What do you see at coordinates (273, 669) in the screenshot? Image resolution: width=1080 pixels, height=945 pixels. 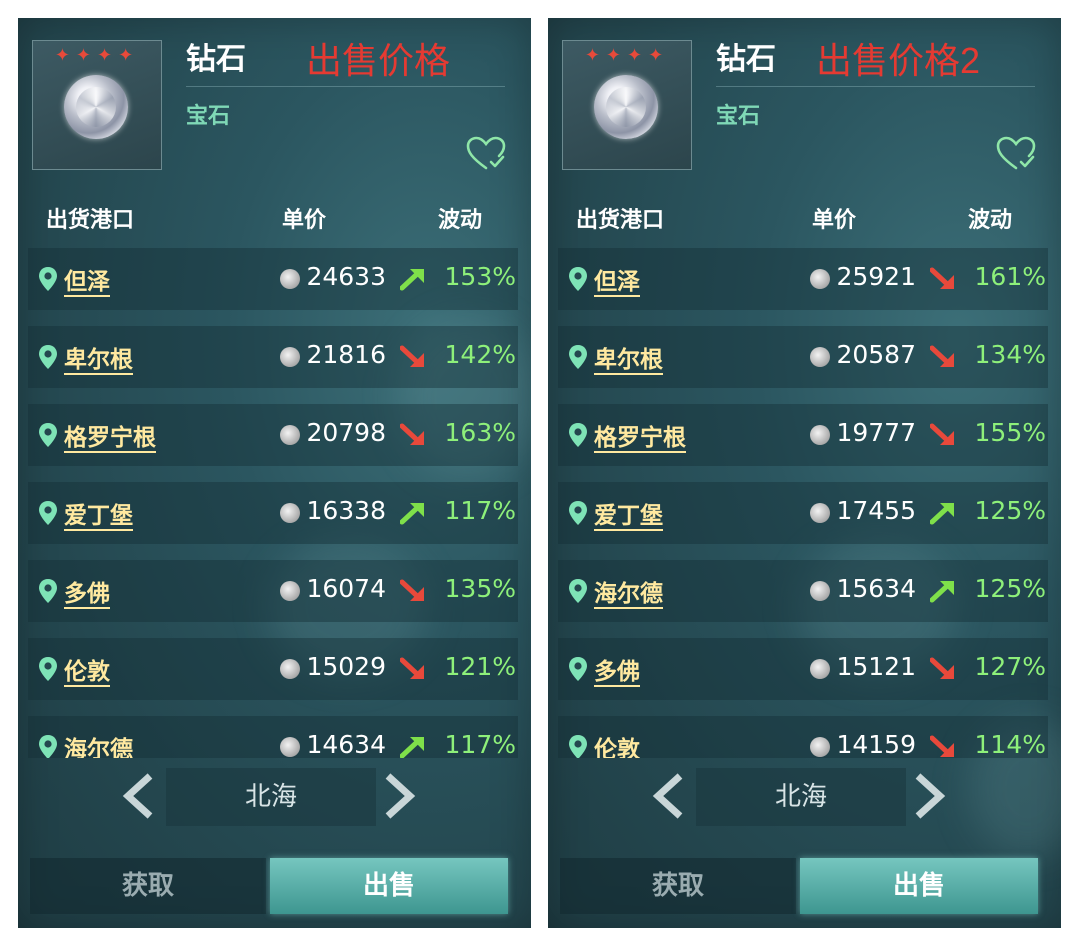 I see `port-row: 伦敦 15029 121%` at bounding box center [273, 669].